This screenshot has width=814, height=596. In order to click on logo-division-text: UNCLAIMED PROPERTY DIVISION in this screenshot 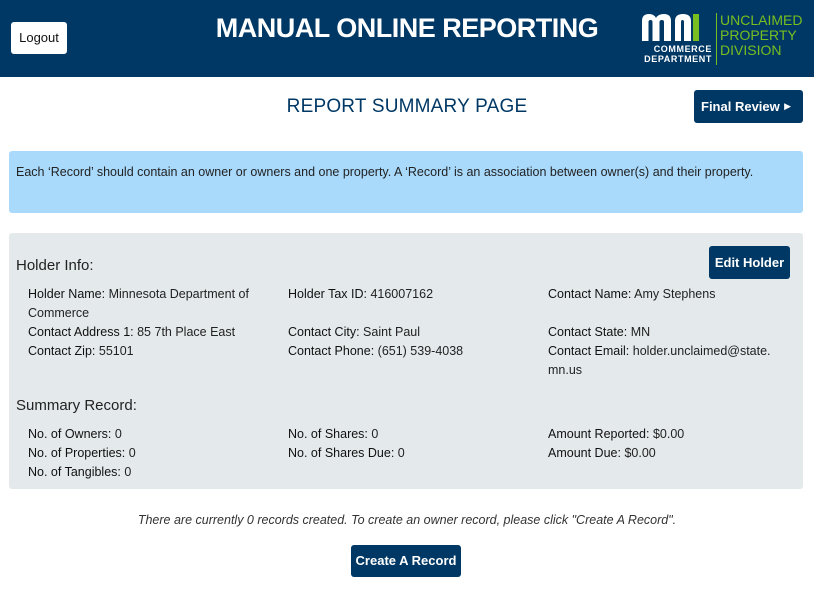, I will do `click(761, 35)`.